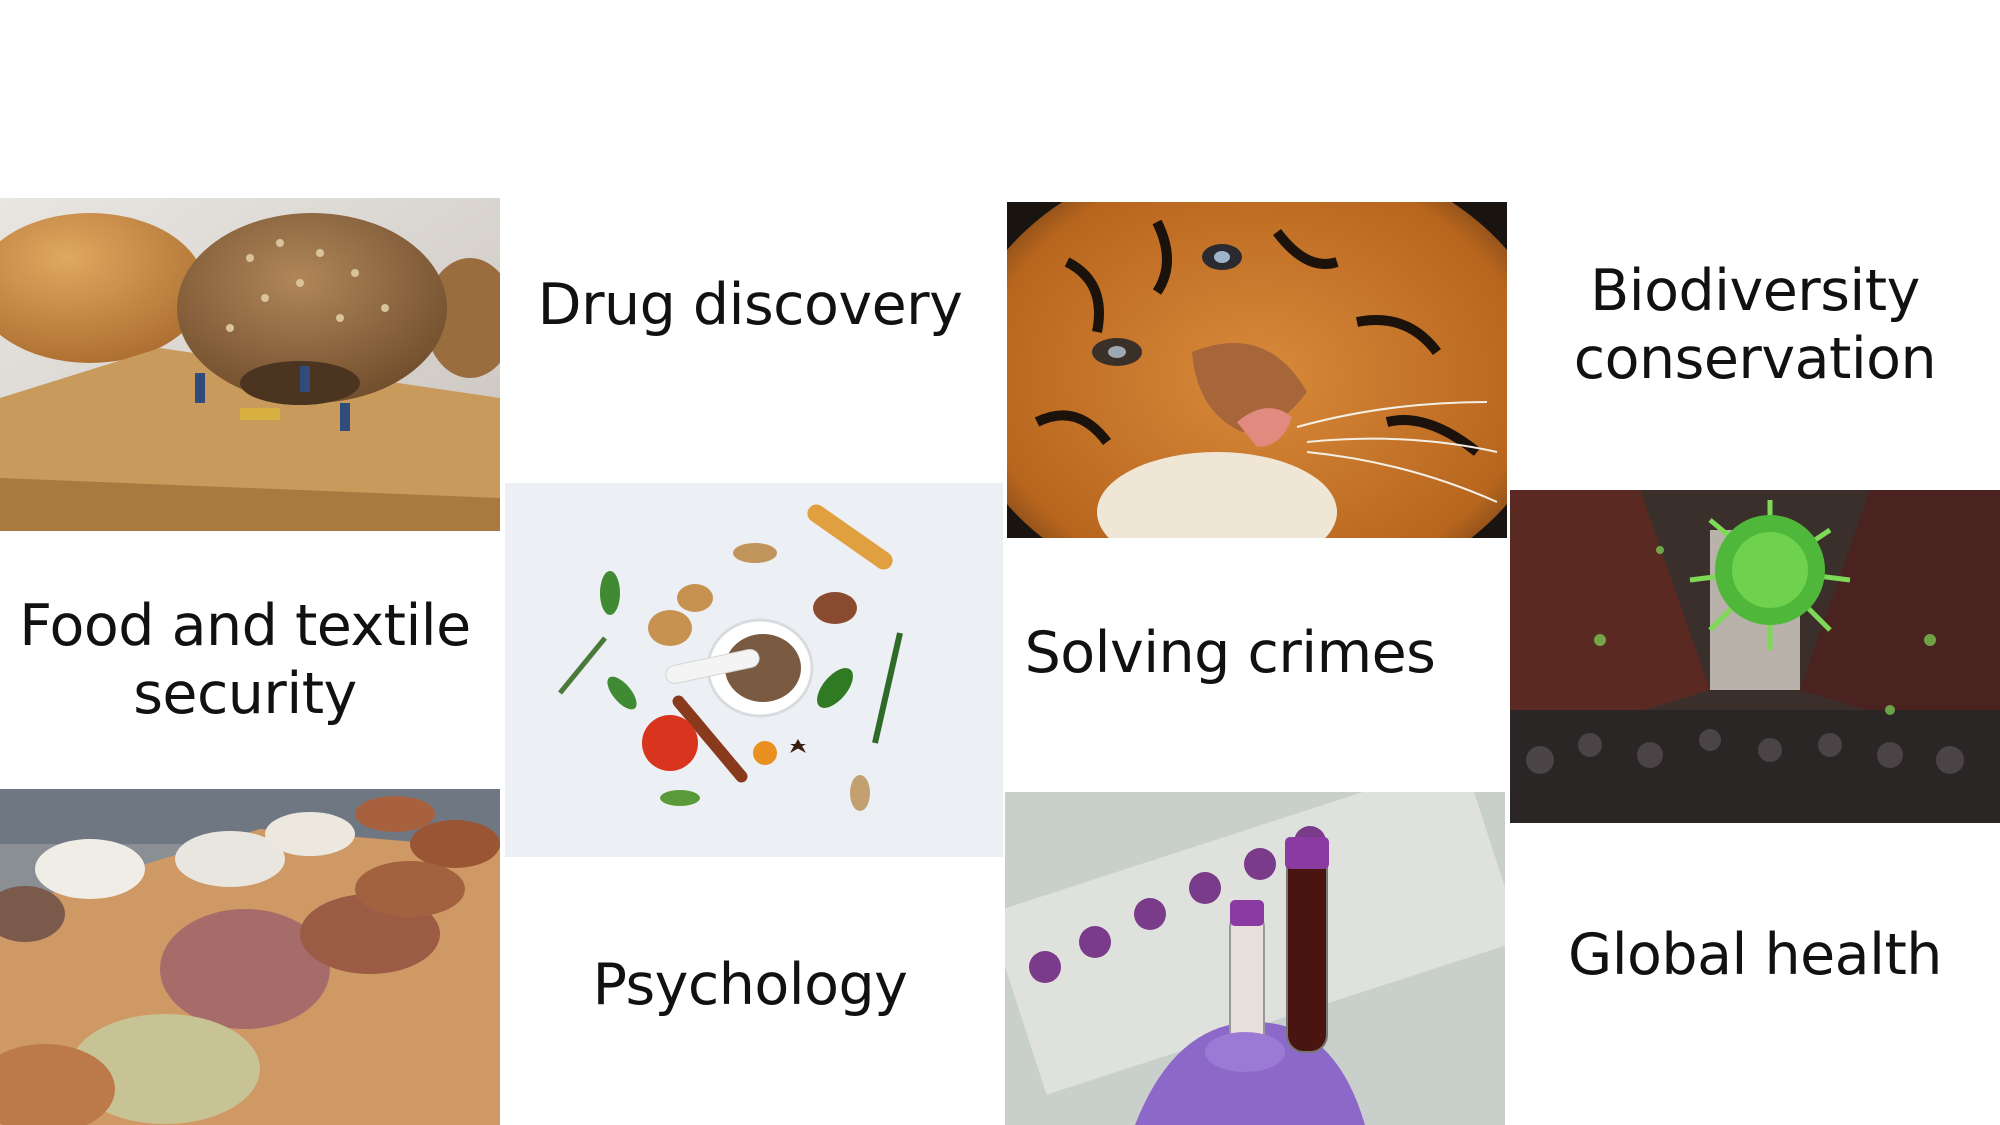 The height and width of the screenshot is (1125, 2000). Describe the element at coordinates (1230, 653) in the screenshot. I see `label-solving-crimes: Solving crimes` at that location.